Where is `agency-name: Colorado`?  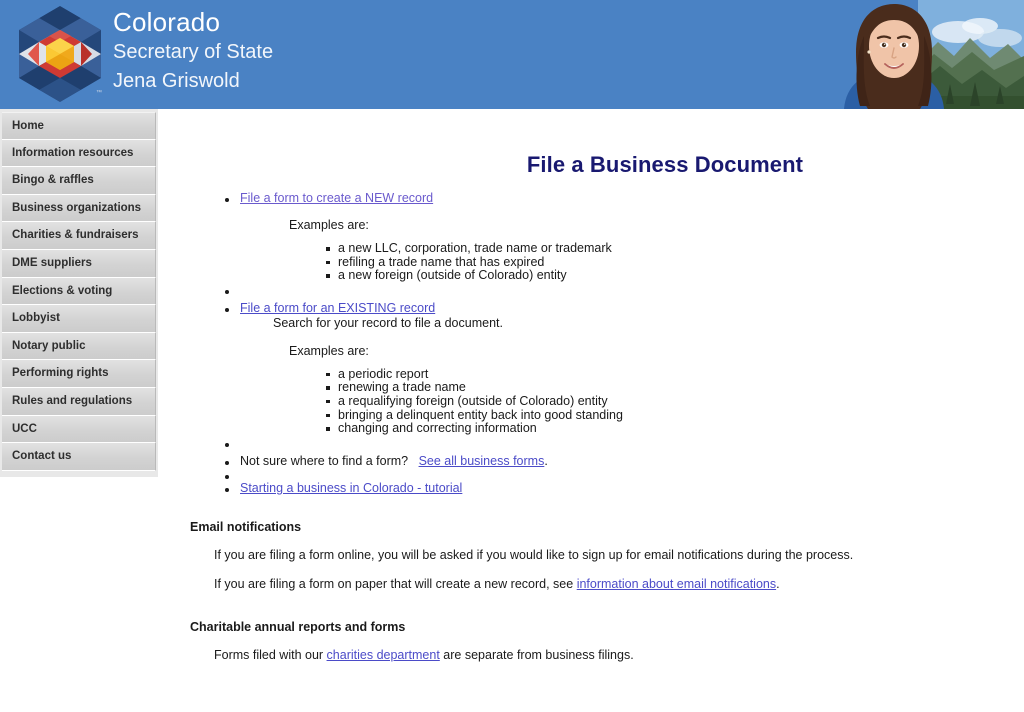
agency-name: Colorado is located at coordinates (167, 22).